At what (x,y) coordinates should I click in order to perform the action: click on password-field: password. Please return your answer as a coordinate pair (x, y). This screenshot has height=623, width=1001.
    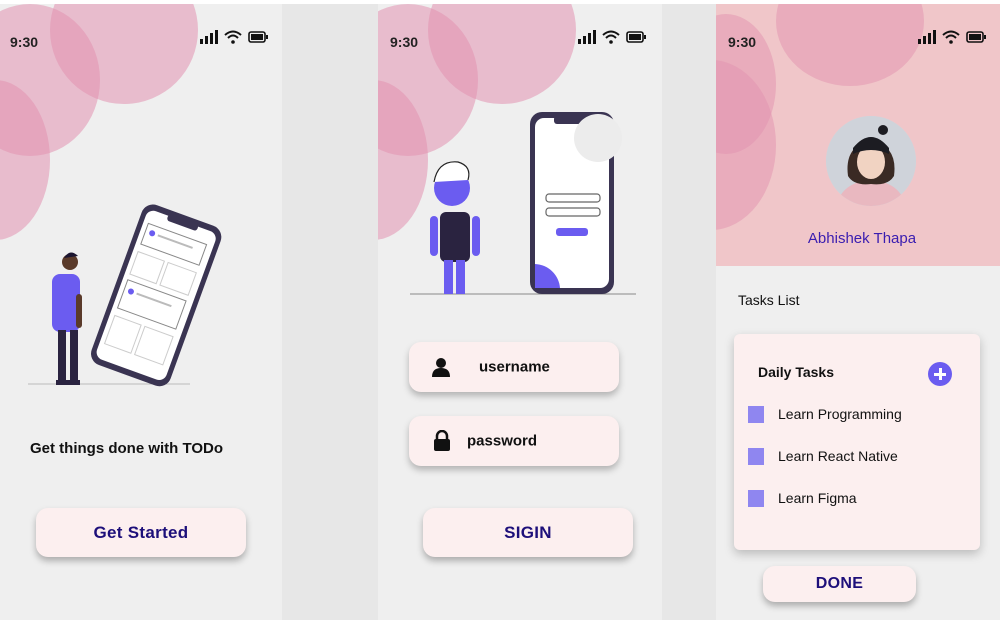
    Looking at the image, I should click on (514, 441).